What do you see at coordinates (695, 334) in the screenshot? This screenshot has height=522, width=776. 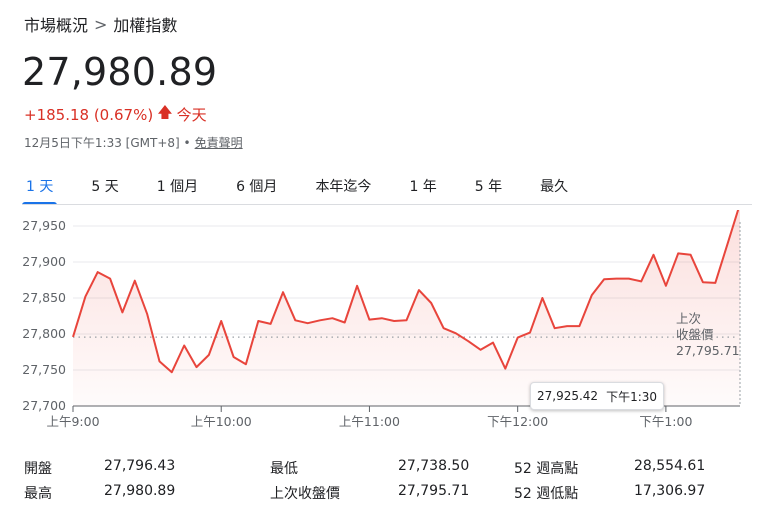 I see `prev-close-line2: 收盤價` at bounding box center [695, 334].